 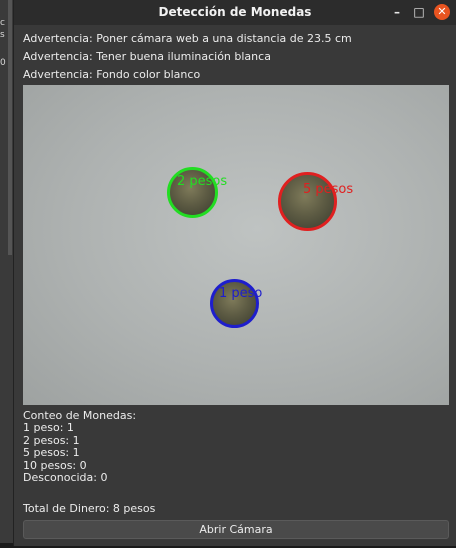 I want to click on background-text-fragment: c, so click(x=2, y=23).